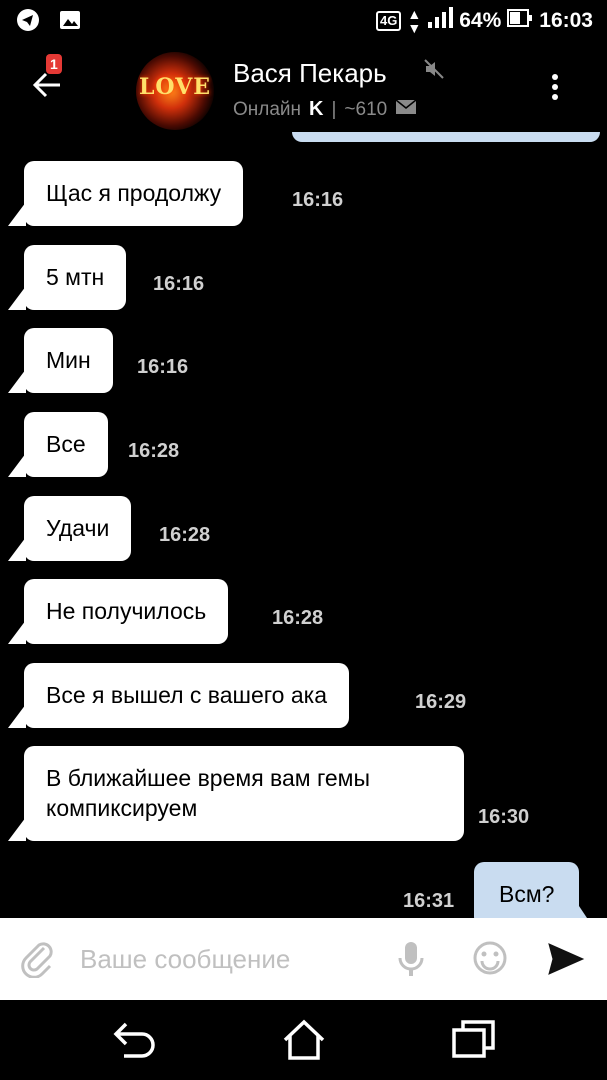 The width and height of the screenshot is (607, 1080). I want to click on message-bubble: Щас я продолжу, so click(125, 193).